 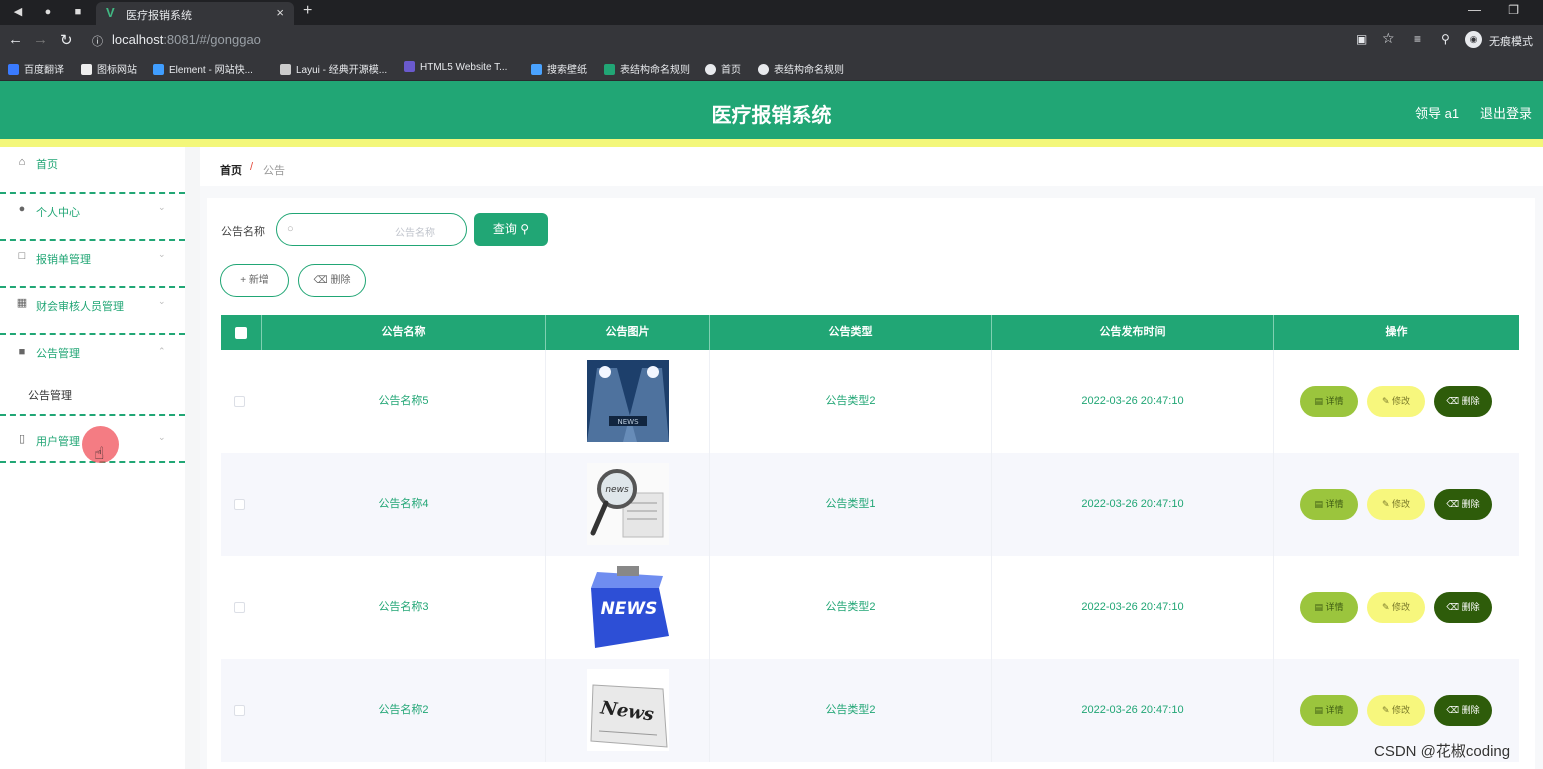 What do you see at coordinates (371, 229) in the screenshot?
I see `search-input: ○ 公告名称` at bounding box center [371, 229].